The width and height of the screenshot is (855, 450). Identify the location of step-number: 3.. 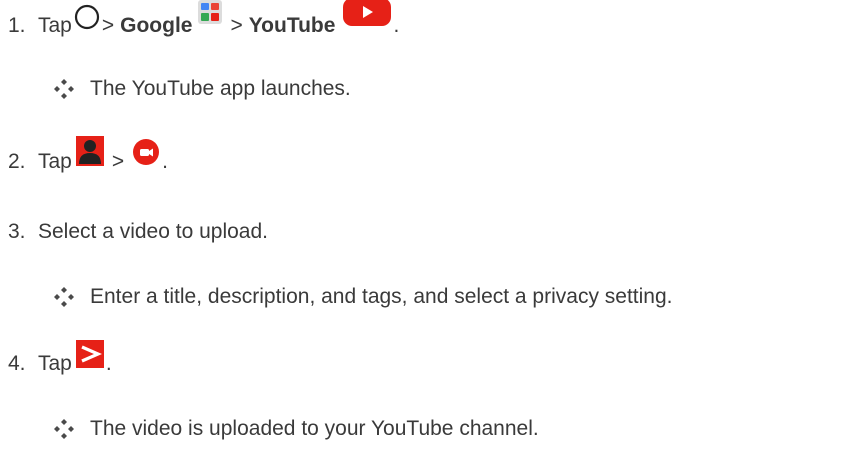
(17, 231).